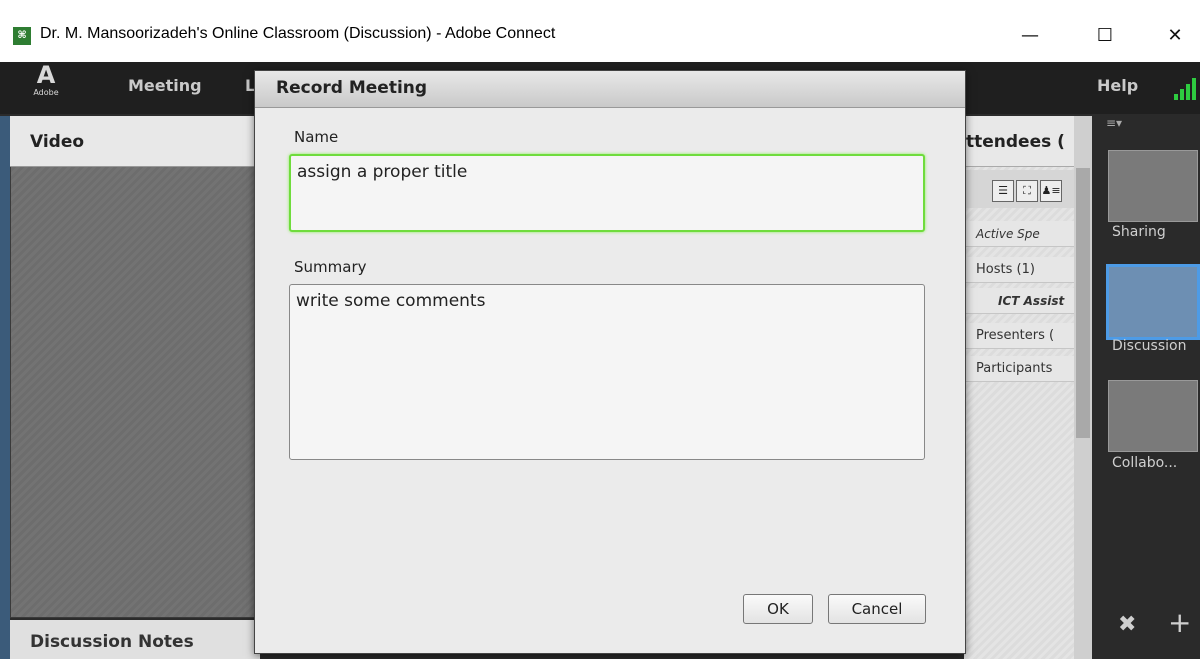 The image size is (1200, 659). I want to click on list-view-icon: ☰, so click(1003, 191).